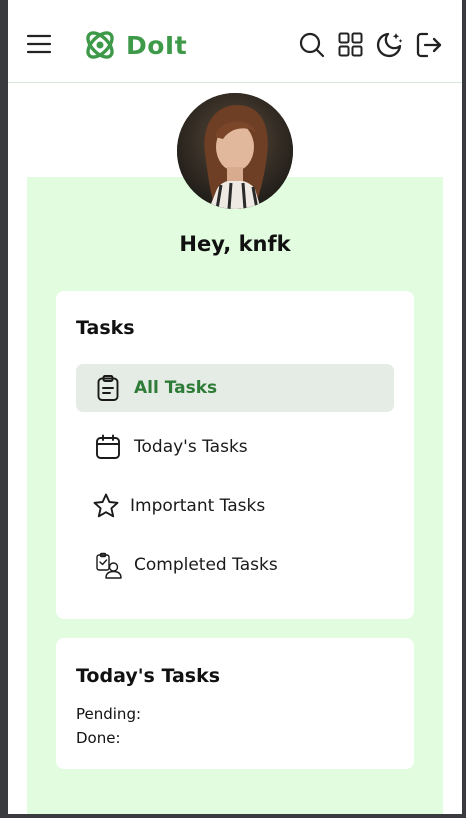 This screenshot has height=818, width=466. What do you see at coordinates (108, 447) in the screenshot?
I see `calendar-icon` at bounding box center [108, 447].